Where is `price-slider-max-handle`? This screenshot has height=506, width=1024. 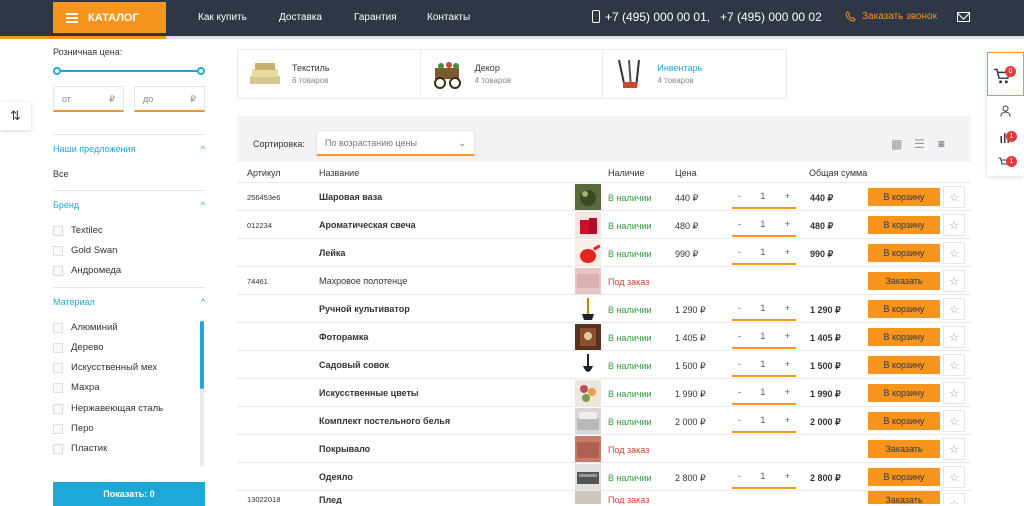 price-slider-max-handle is located at coordinates (201, 71).